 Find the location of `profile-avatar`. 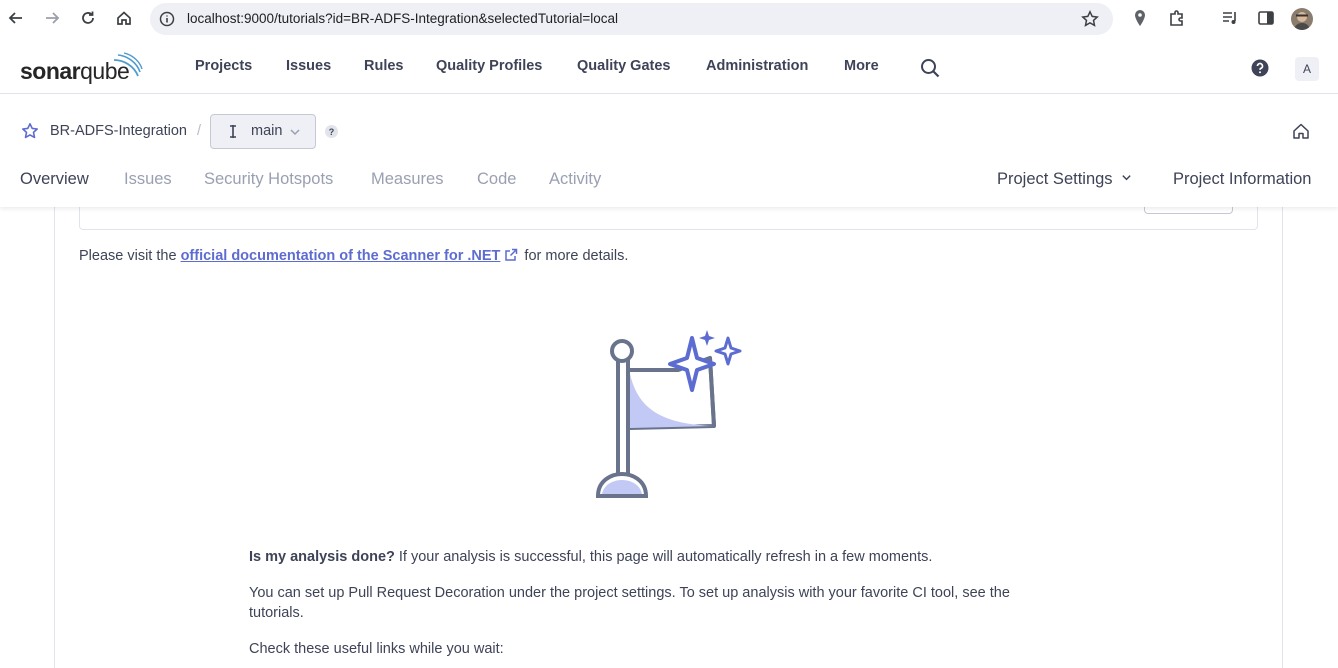

profile-avatar is located at coordinates (1302, 19).